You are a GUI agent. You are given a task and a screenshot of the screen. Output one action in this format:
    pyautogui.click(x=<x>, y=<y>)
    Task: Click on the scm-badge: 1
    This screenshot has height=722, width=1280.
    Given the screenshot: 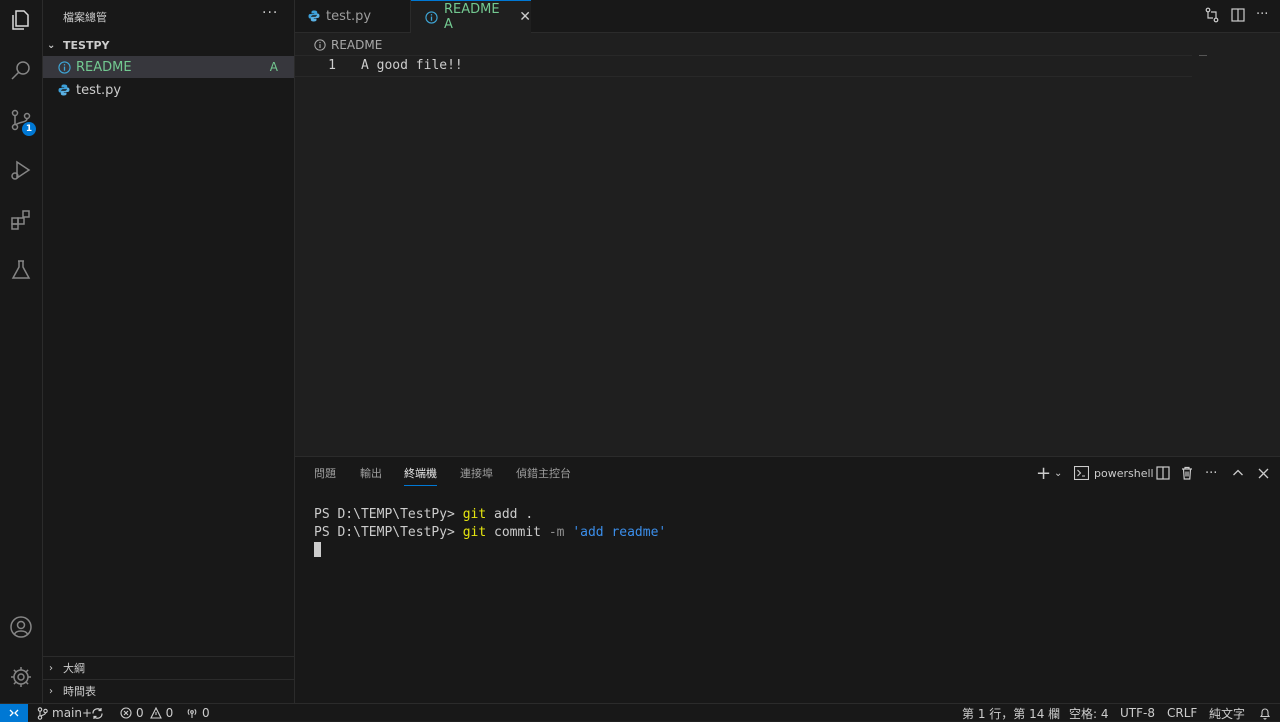 What is the action you would take?
    pyautogui.click(x=29, y=129)
    